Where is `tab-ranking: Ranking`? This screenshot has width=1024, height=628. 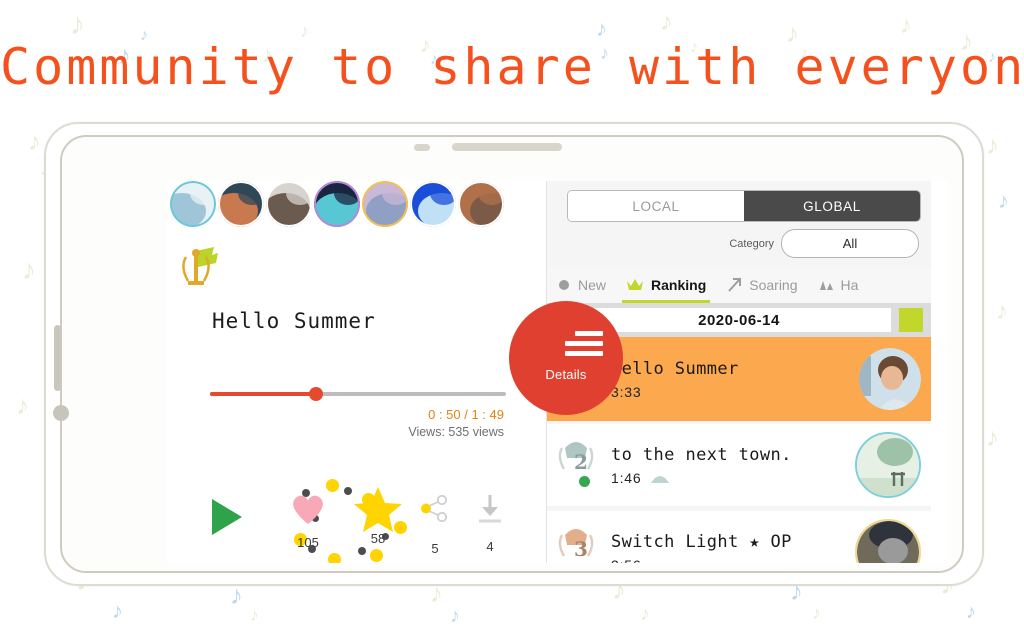 tab-ranking: Ranking is located at coordinates (666, 285).